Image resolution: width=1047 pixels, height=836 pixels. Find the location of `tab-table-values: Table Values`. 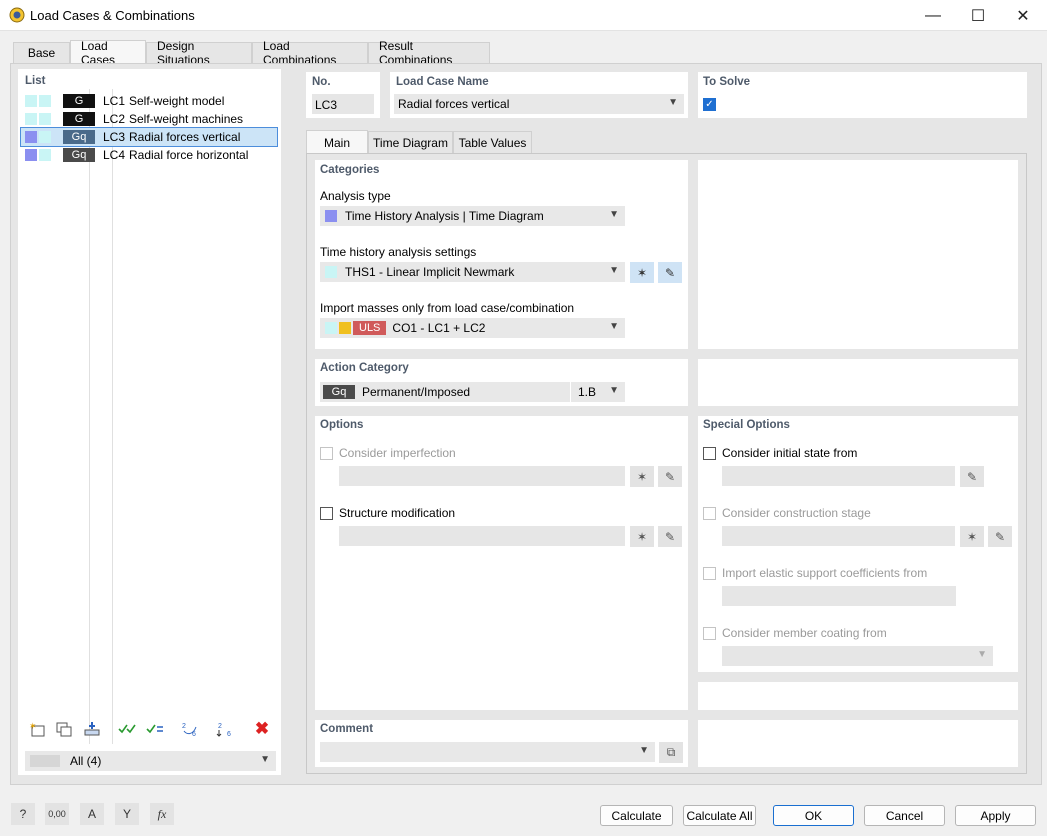

tab-table-values: Table Values is located at coordinates (492, 142).